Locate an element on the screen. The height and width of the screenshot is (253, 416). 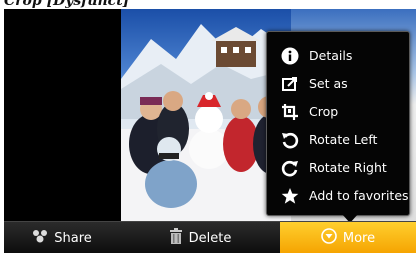
chevron-down-circle-icon is located at coordinates (329, 238).